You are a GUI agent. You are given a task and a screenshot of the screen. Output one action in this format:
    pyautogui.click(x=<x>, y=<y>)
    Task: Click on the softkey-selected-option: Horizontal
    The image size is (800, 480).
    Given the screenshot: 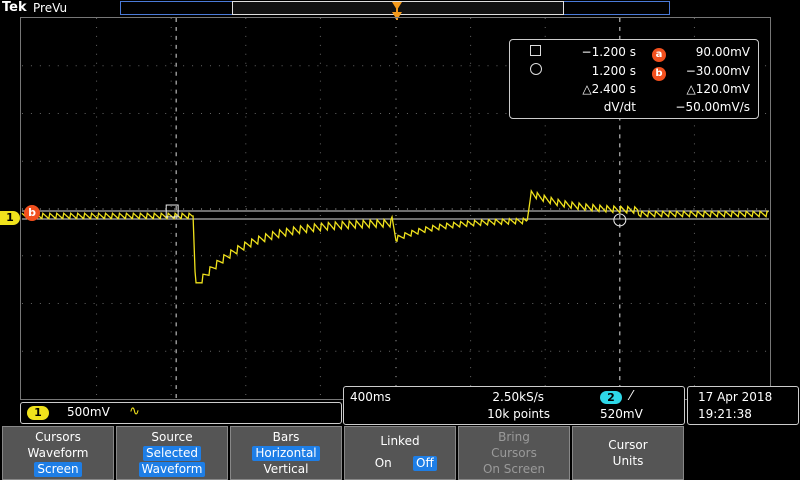 What is the action you would take?
    pyautogui.click(x=286, y=453)
    